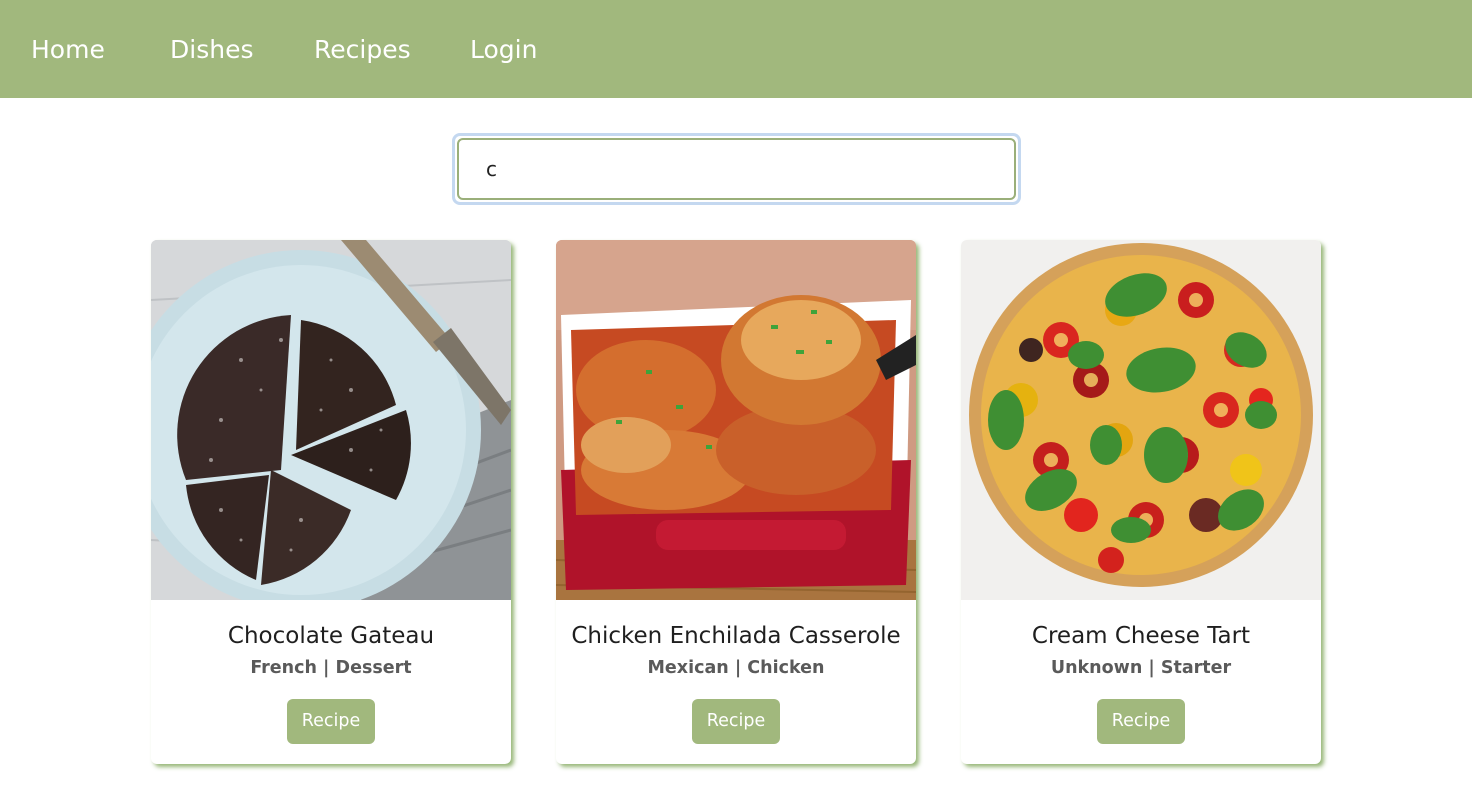 The width and height of the screenshot is (1472, 787). I want to click on search-focus-ring, so click(736, 169).